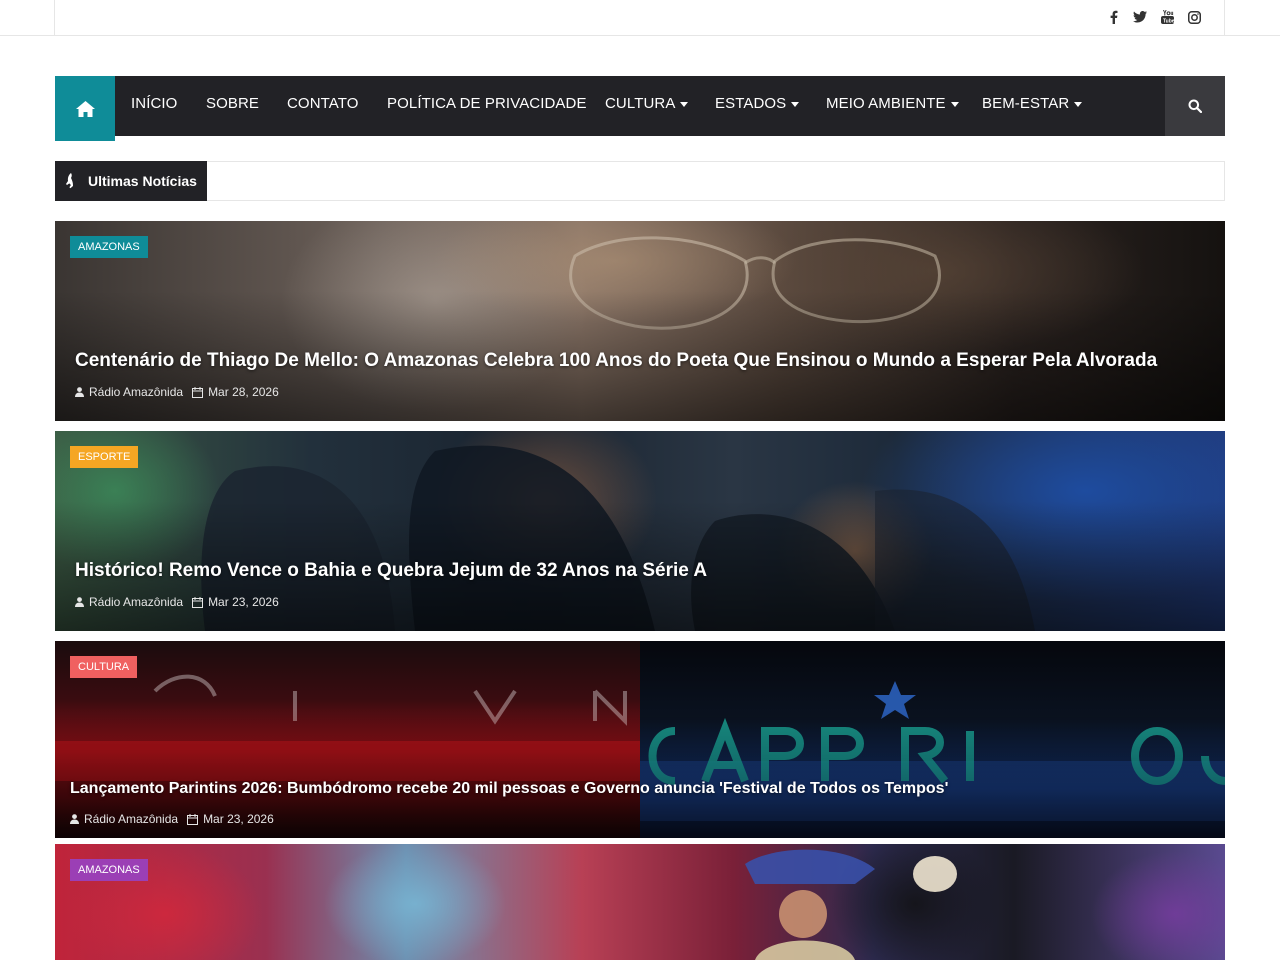 Image resolution: width=1280 pixels, height=960 pixels. I want to click on twitter-icon, so click(1140, 17).